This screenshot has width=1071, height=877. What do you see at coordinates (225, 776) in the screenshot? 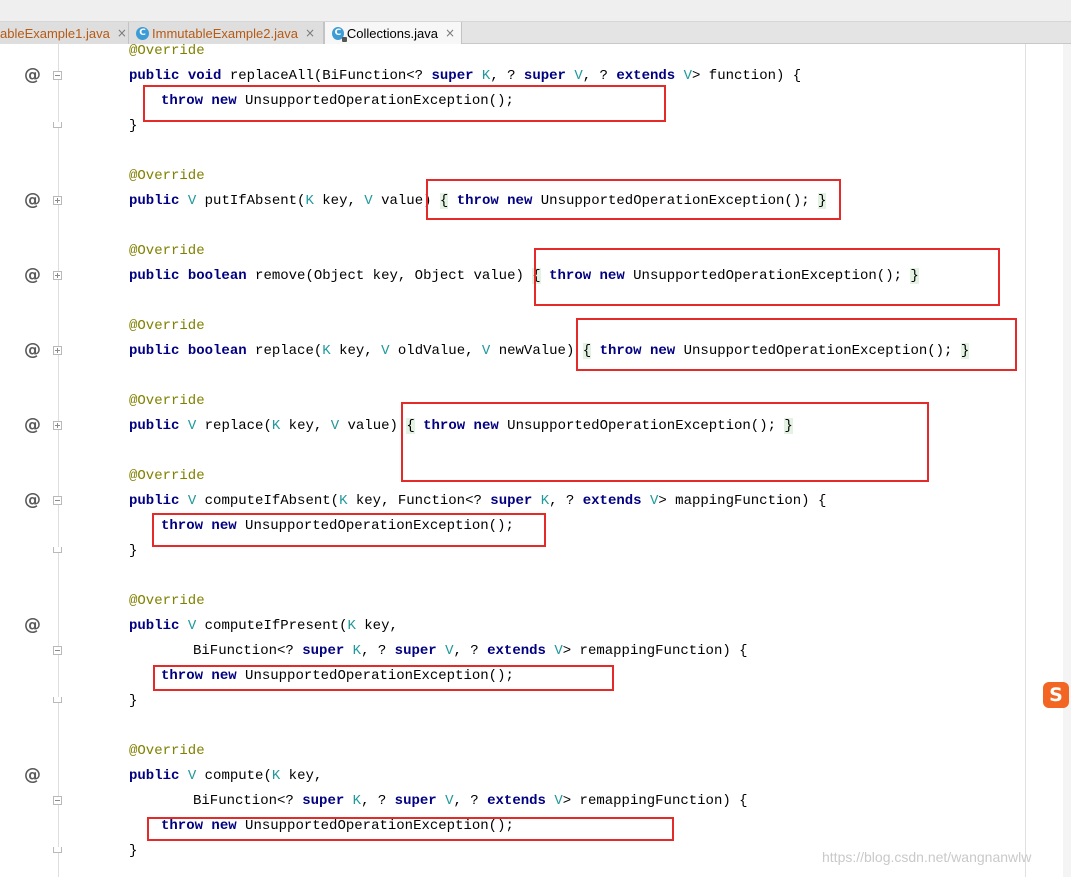
I see `code-line-compute: public V compute(K key,` at bounding box center [225, 776].